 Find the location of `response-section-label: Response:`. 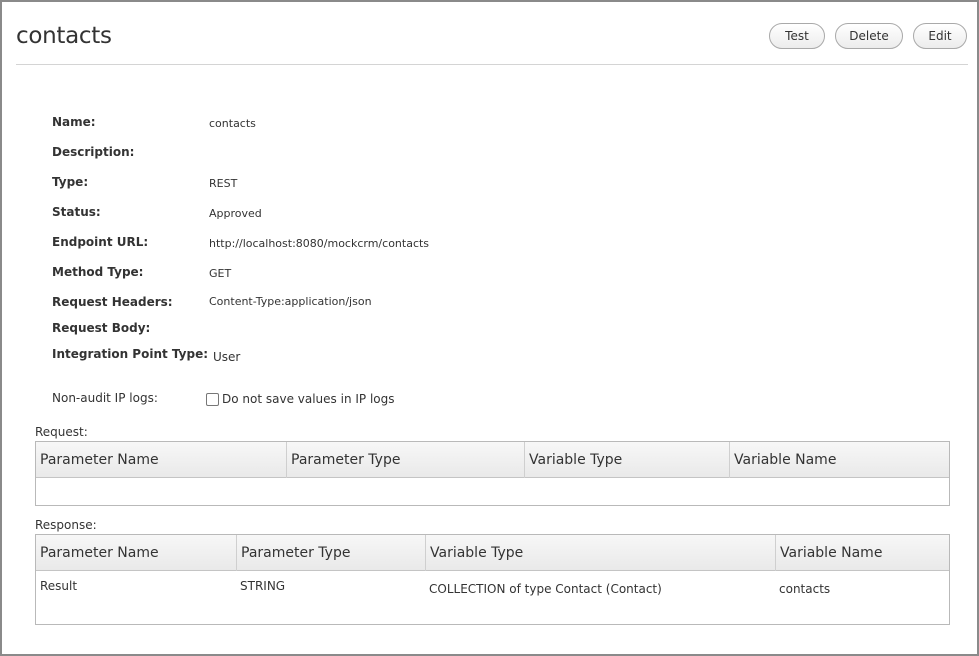

response-section-label: Response: is located at coordinates (66, 525).